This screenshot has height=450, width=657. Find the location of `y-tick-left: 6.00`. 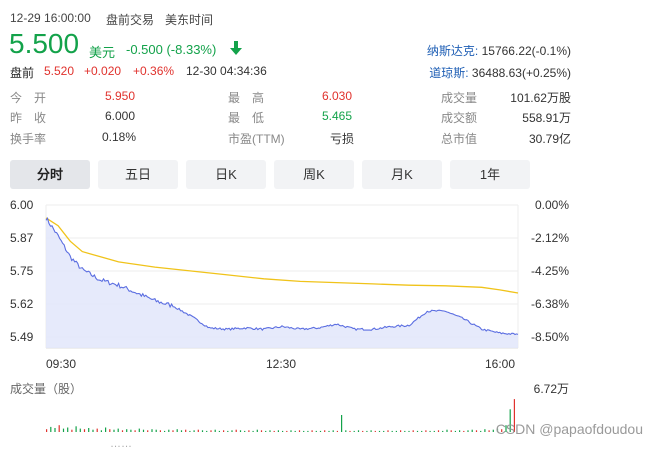

y-tick-left: 6.00 is located at coordinates (22, 205).